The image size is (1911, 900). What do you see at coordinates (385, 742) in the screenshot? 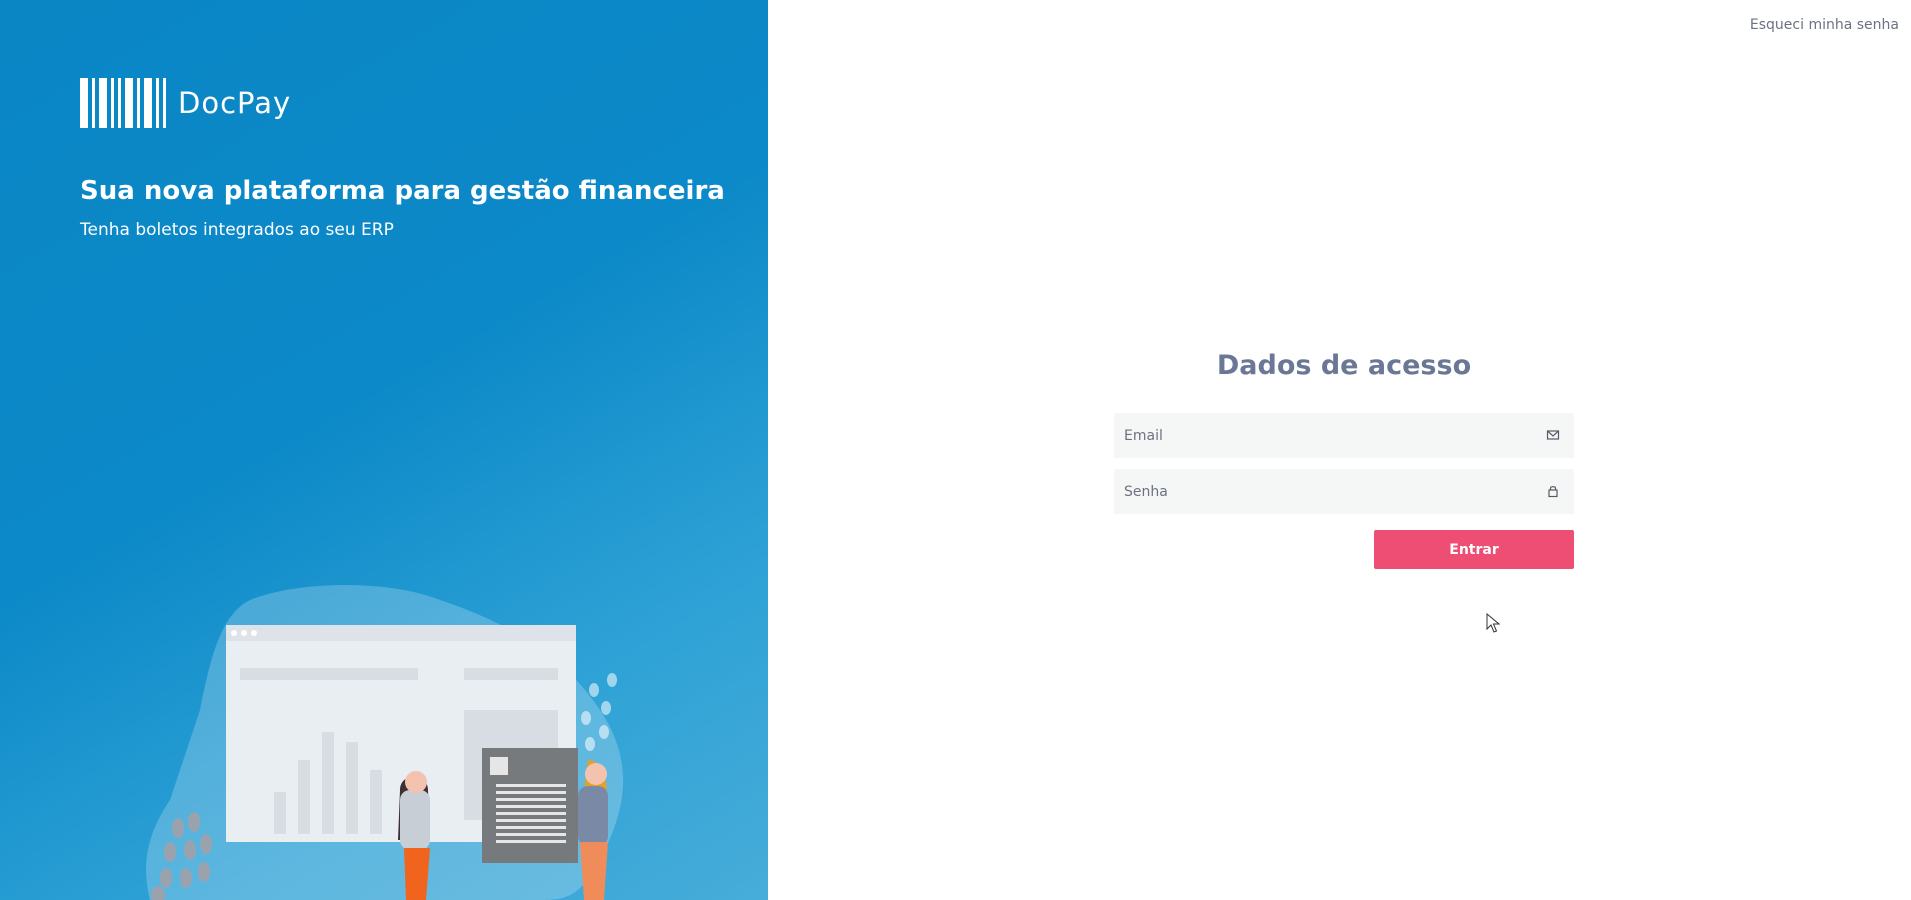
I see `dashboard-illustration` at bounding box center [385, 742].